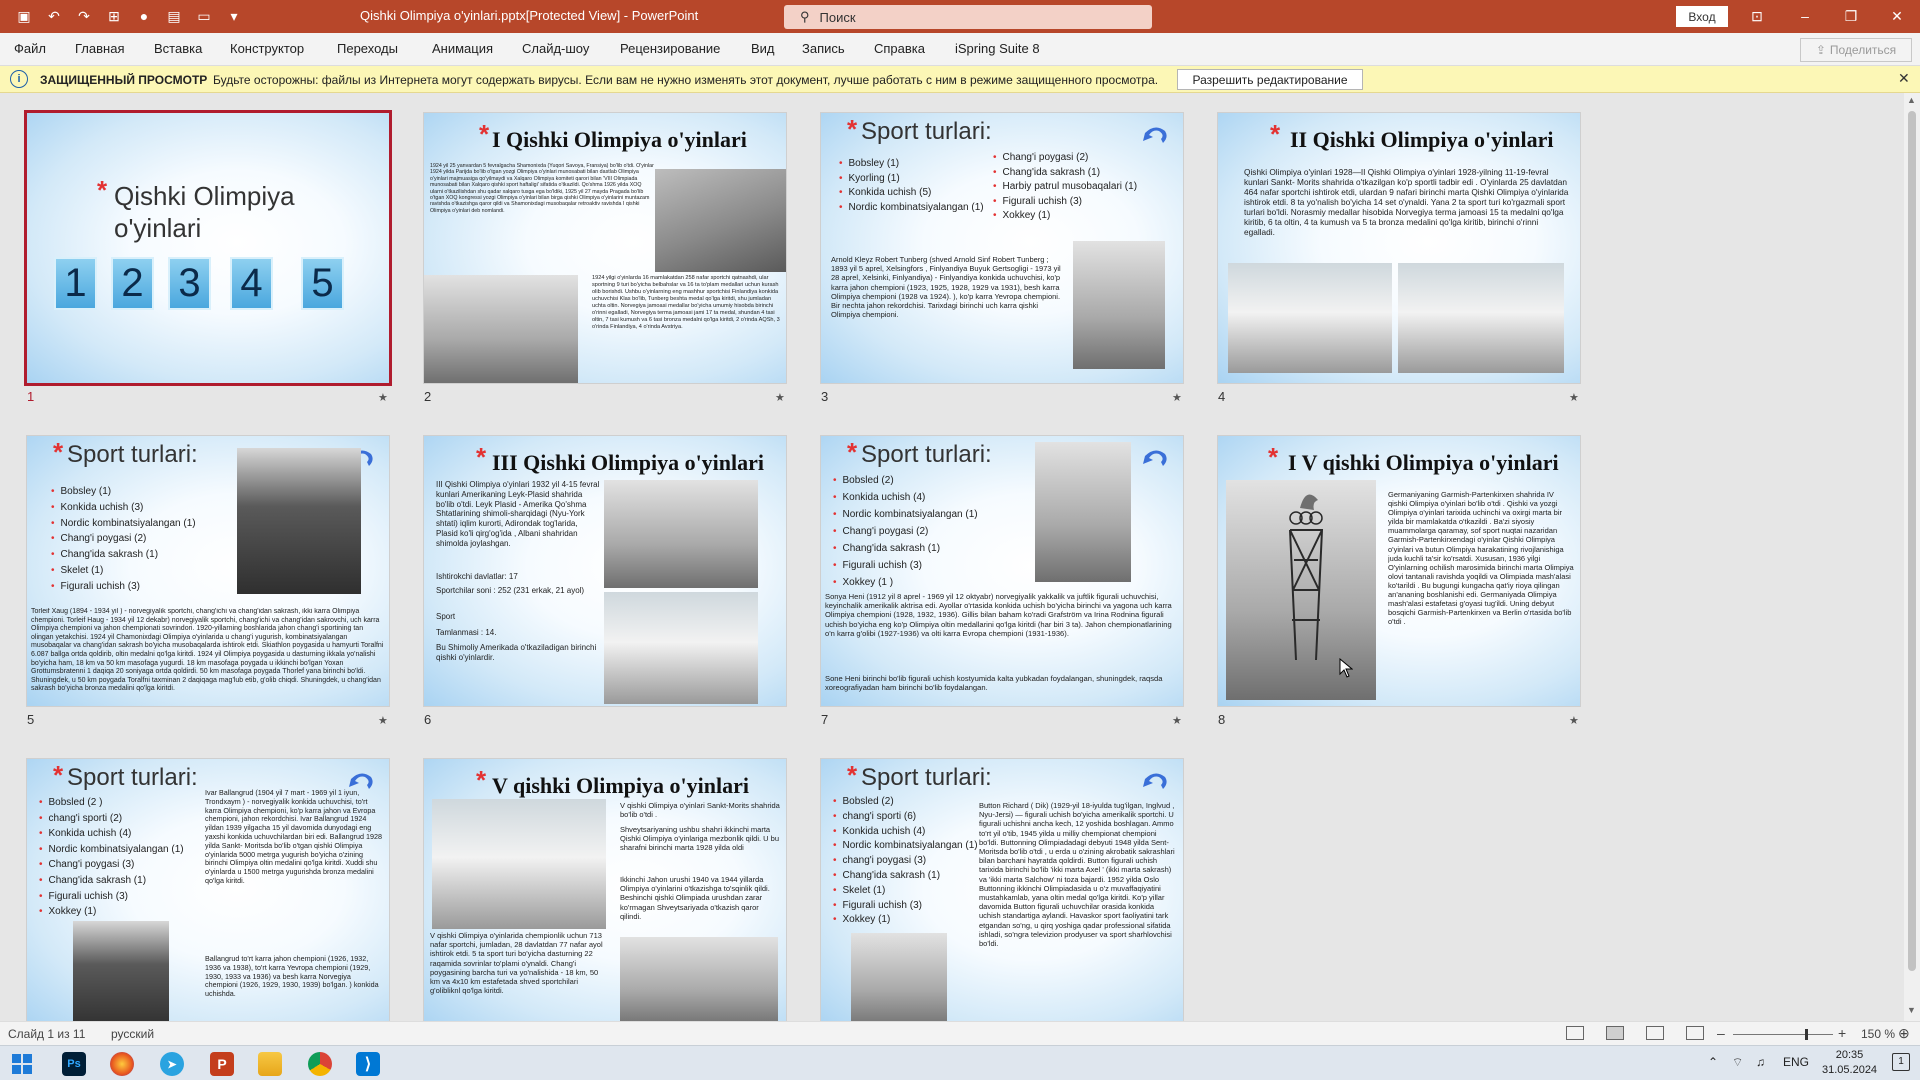 This screenshot has height=1080, width=1920. Describe the element at coordinates (446, 616) in the screenshot. I see `slide-text: Sport` at that location.